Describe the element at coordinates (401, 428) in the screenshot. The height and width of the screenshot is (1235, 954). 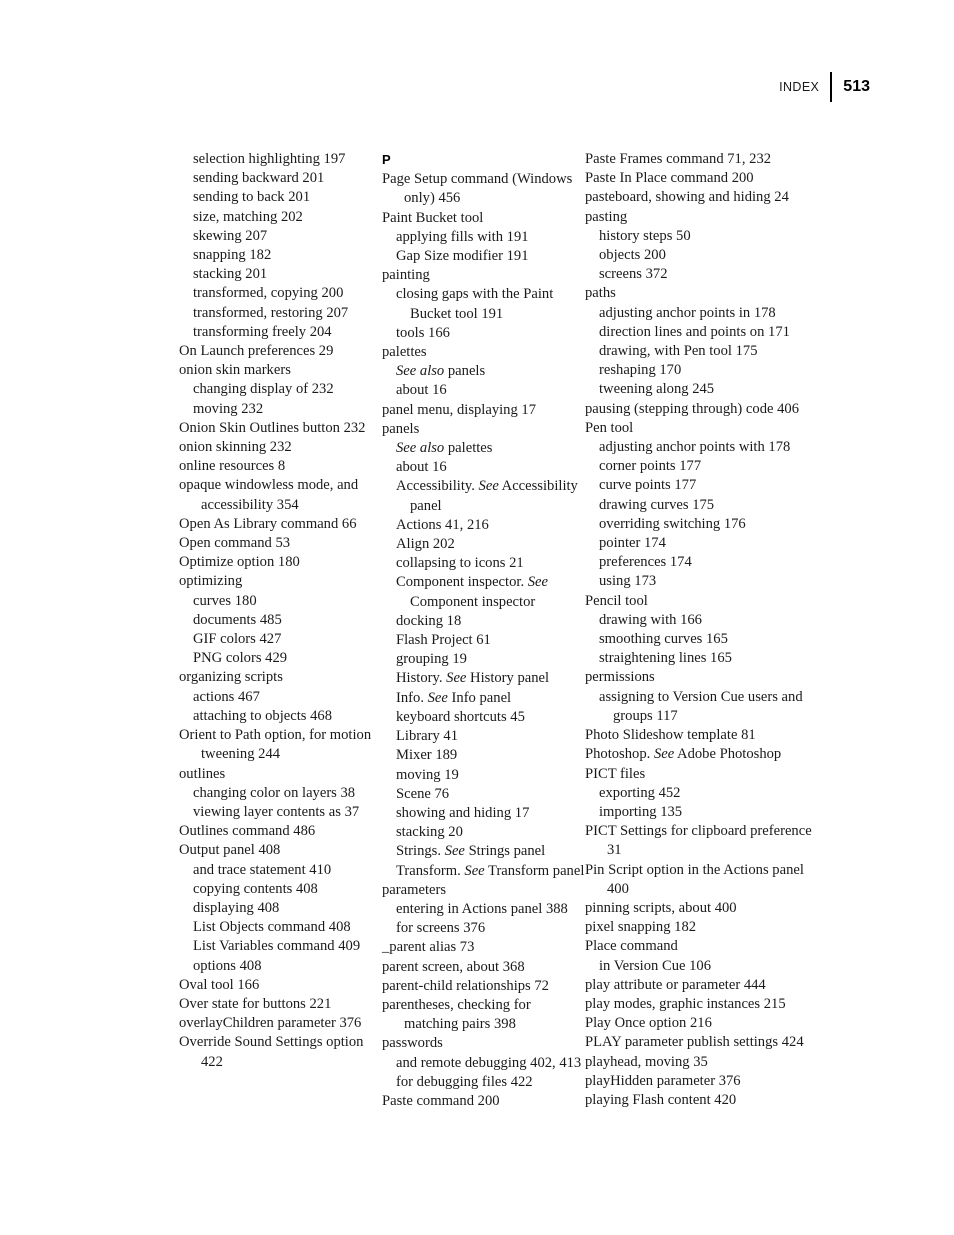
I see `index-entry: panels` at that location.